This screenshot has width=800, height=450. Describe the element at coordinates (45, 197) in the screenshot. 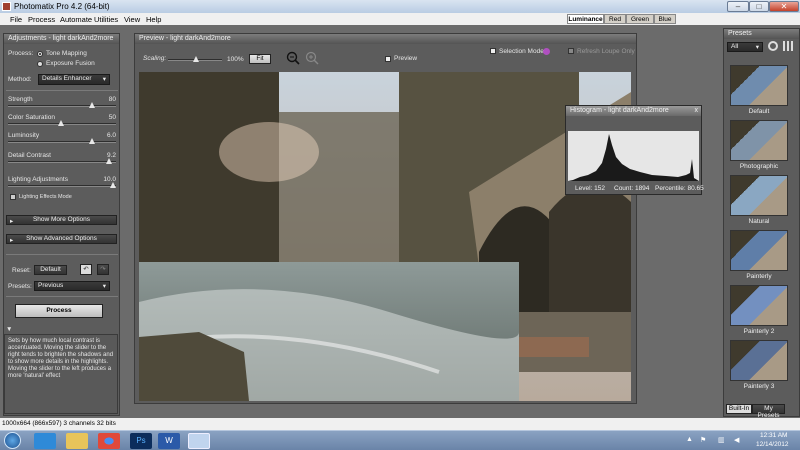

I see `lighting-effects-label: Lighting Effects Mode` at that location.